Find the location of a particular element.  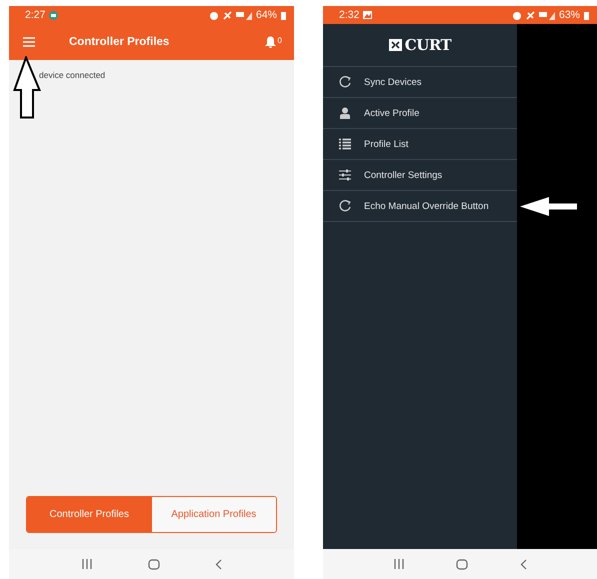

brand-logo-text: CURT is located at coordinates (428, 45).